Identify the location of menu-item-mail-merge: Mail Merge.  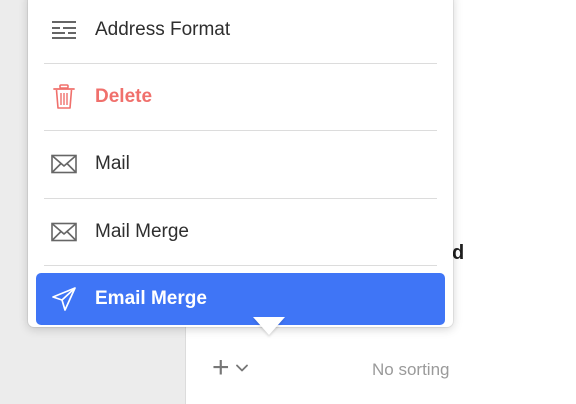
(240, 232).